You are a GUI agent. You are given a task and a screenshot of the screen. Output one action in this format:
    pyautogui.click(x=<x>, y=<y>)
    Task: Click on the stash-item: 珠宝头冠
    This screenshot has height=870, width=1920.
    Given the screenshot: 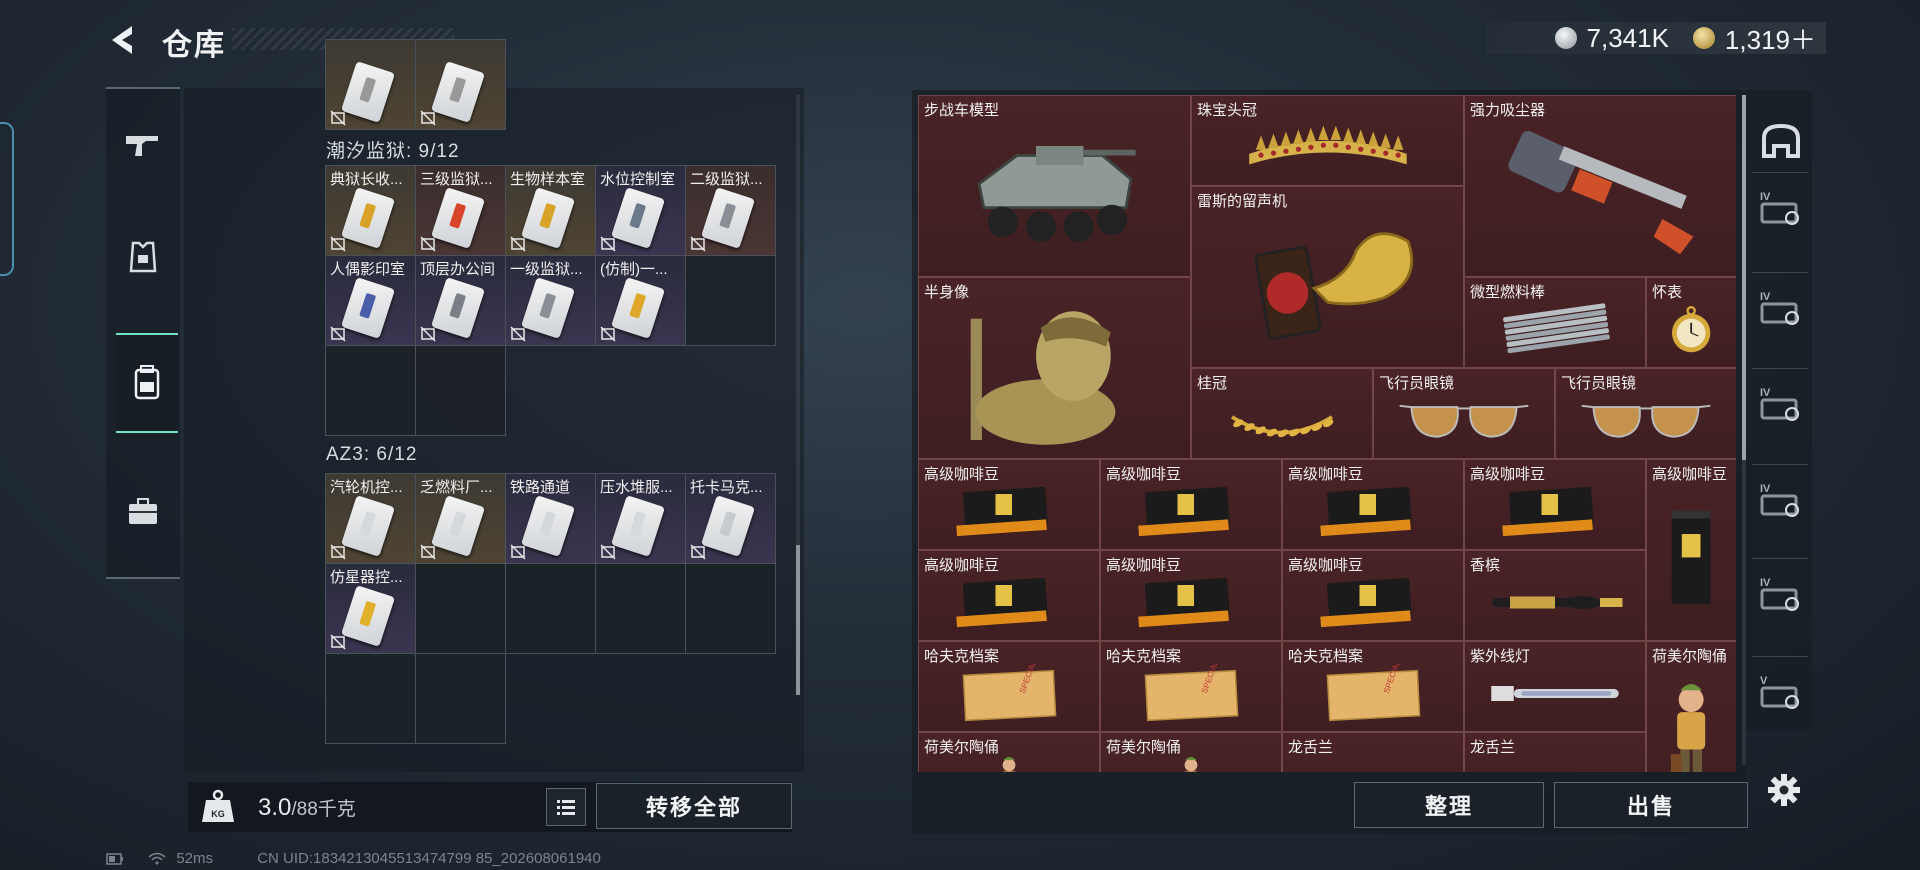 What is the action you would take?
    pyautogui.click(x=1327, y=140)
    